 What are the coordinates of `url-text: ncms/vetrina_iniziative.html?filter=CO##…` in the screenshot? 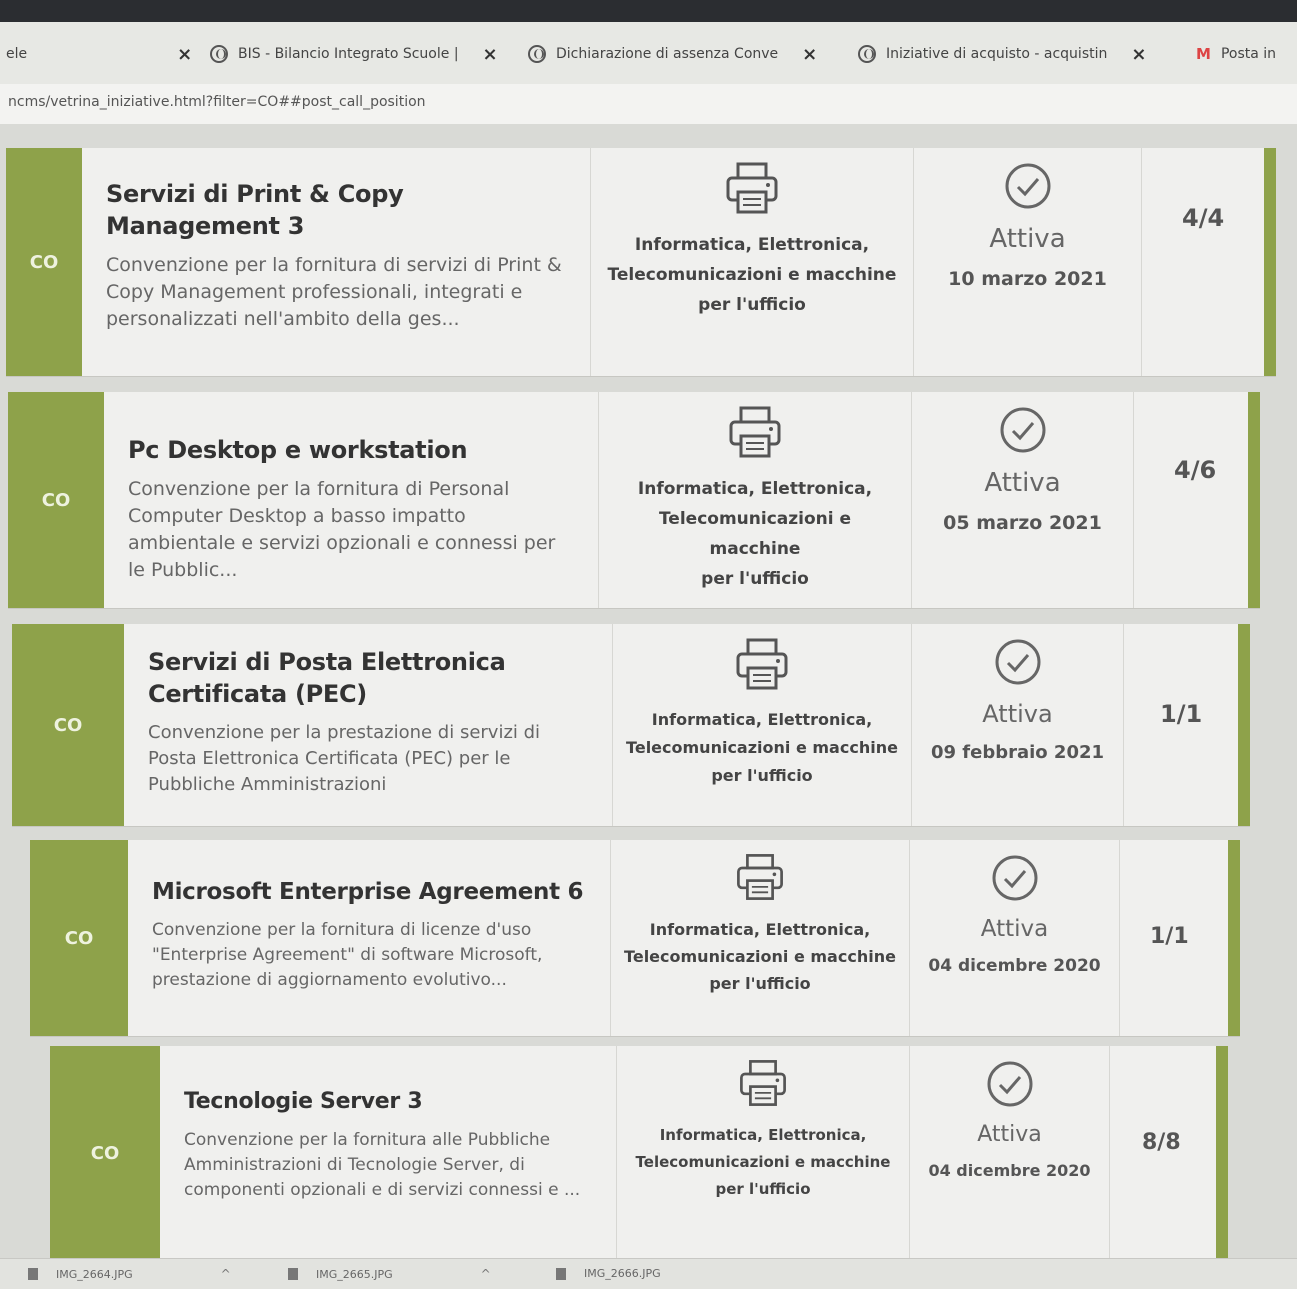 It's located at (217, 102).